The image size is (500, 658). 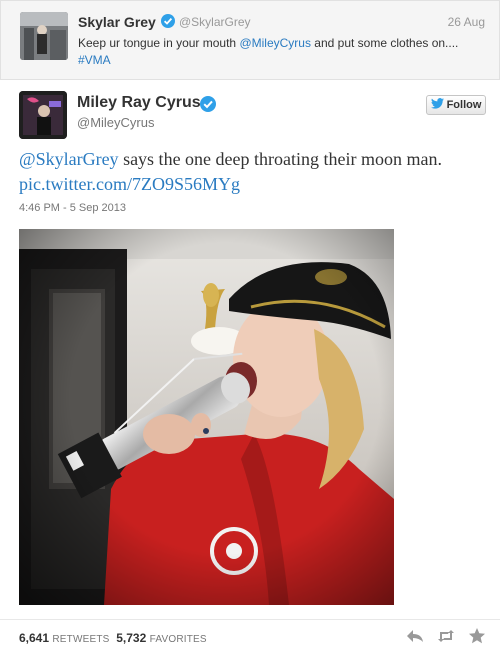 What do you see at coordinates (115, 122) in the screenshot?
I see `author-handle: @MileyCyrus` at bounding box center [115, 122].